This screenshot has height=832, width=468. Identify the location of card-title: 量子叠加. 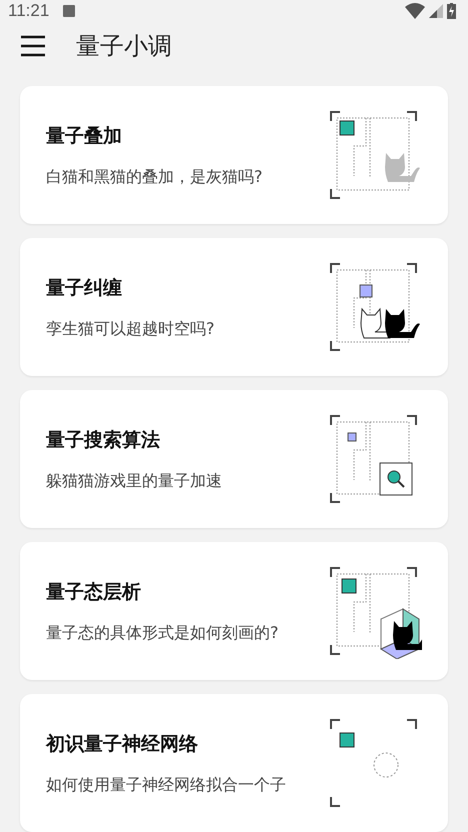
(84, 136).